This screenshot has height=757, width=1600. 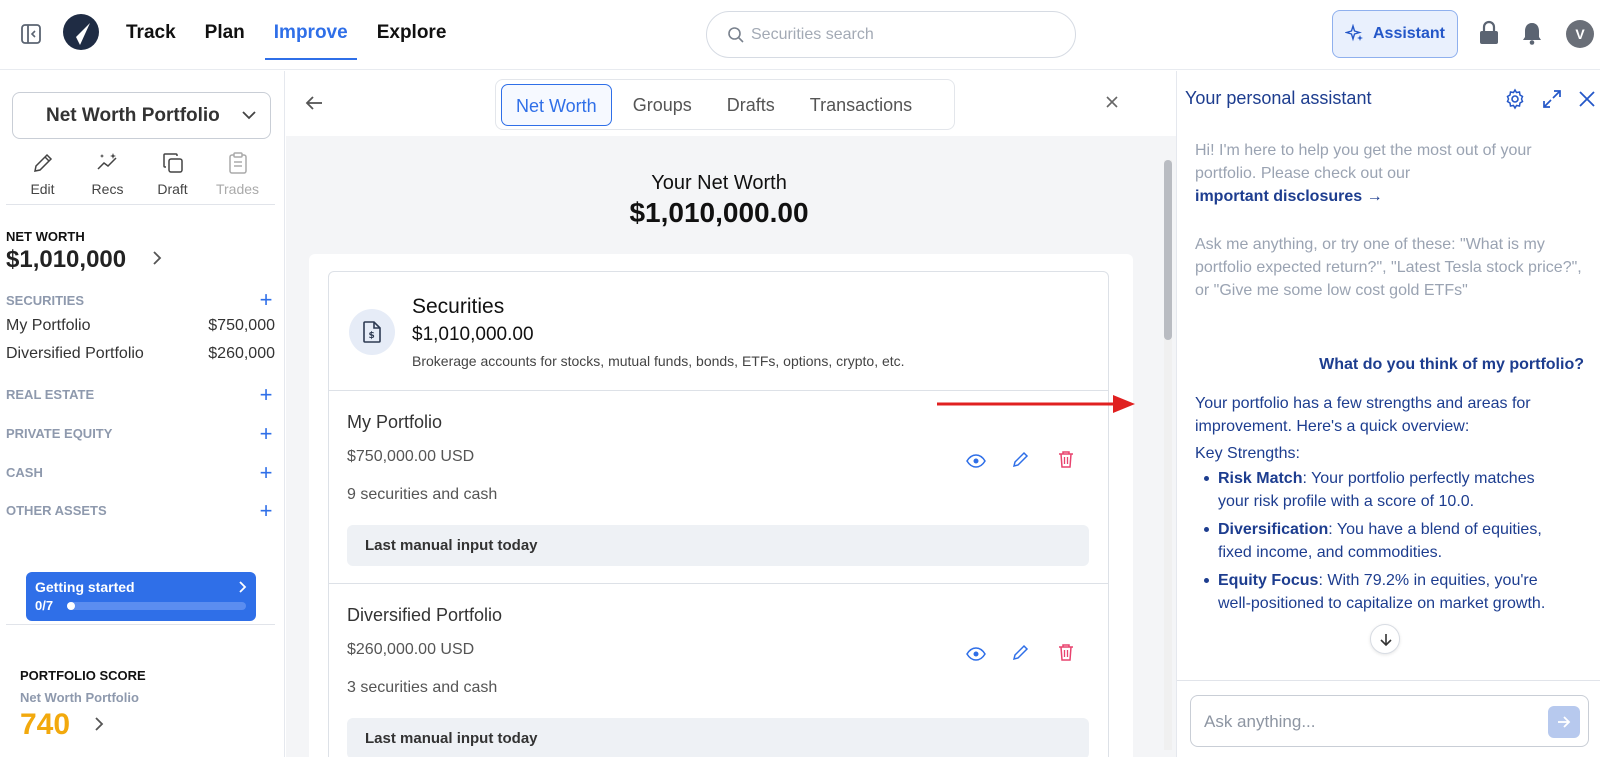 What do you see at coordinates (662, 105) in the screenshot?
I see `tab-groups: Groups` at bounding box center [662, 105].